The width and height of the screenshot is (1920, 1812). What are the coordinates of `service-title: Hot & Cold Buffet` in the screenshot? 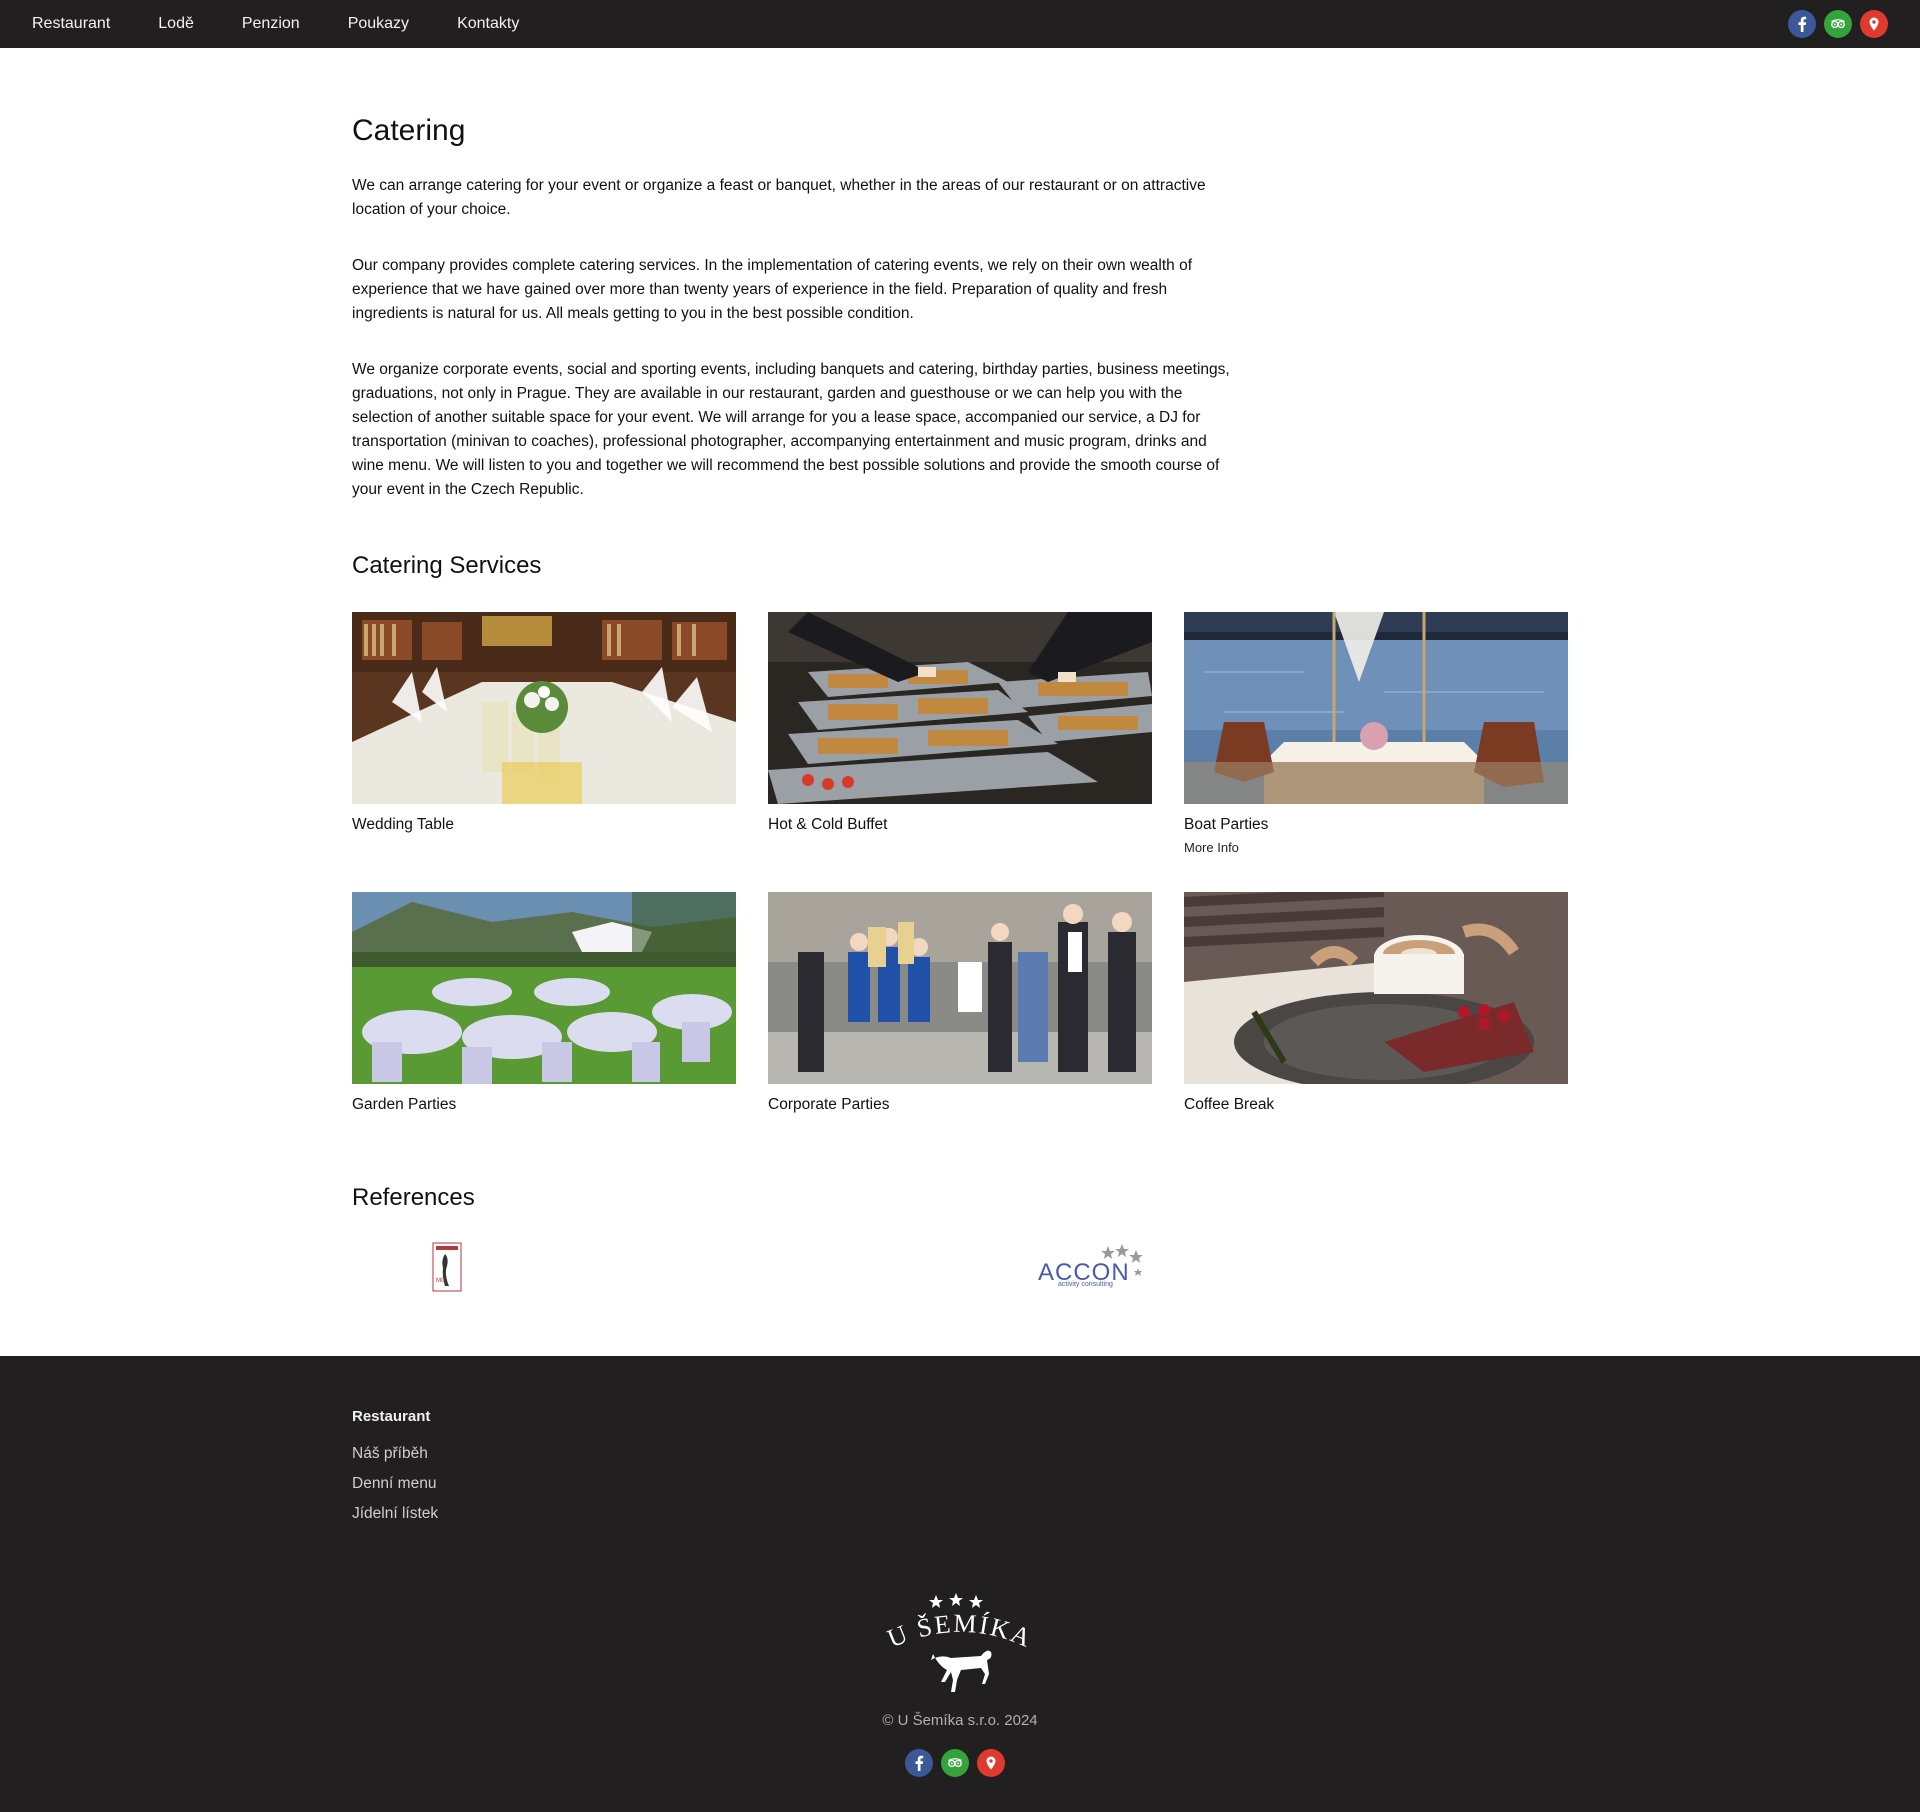 It's located at (828, 824).